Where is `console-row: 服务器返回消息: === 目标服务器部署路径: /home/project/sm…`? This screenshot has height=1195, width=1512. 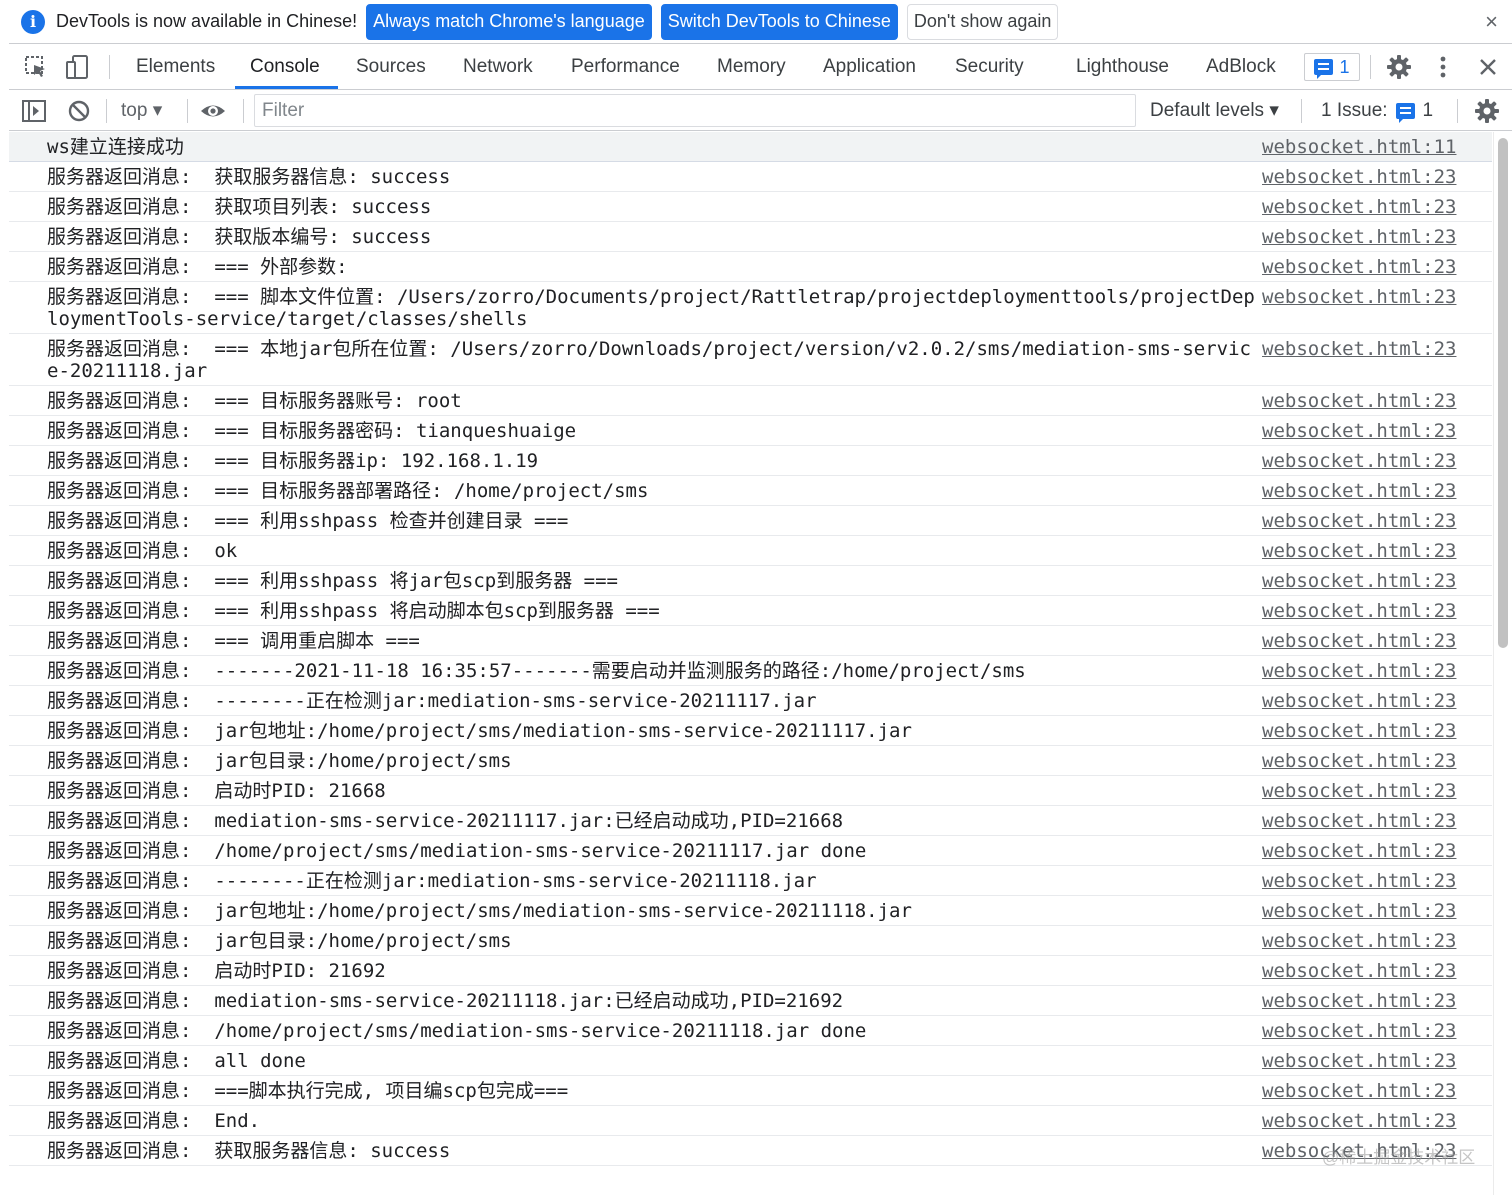 console-row: 服务器返回消息: === 目标服务器部署路径: /home/project/sm… is located at coordinates (750, 491).